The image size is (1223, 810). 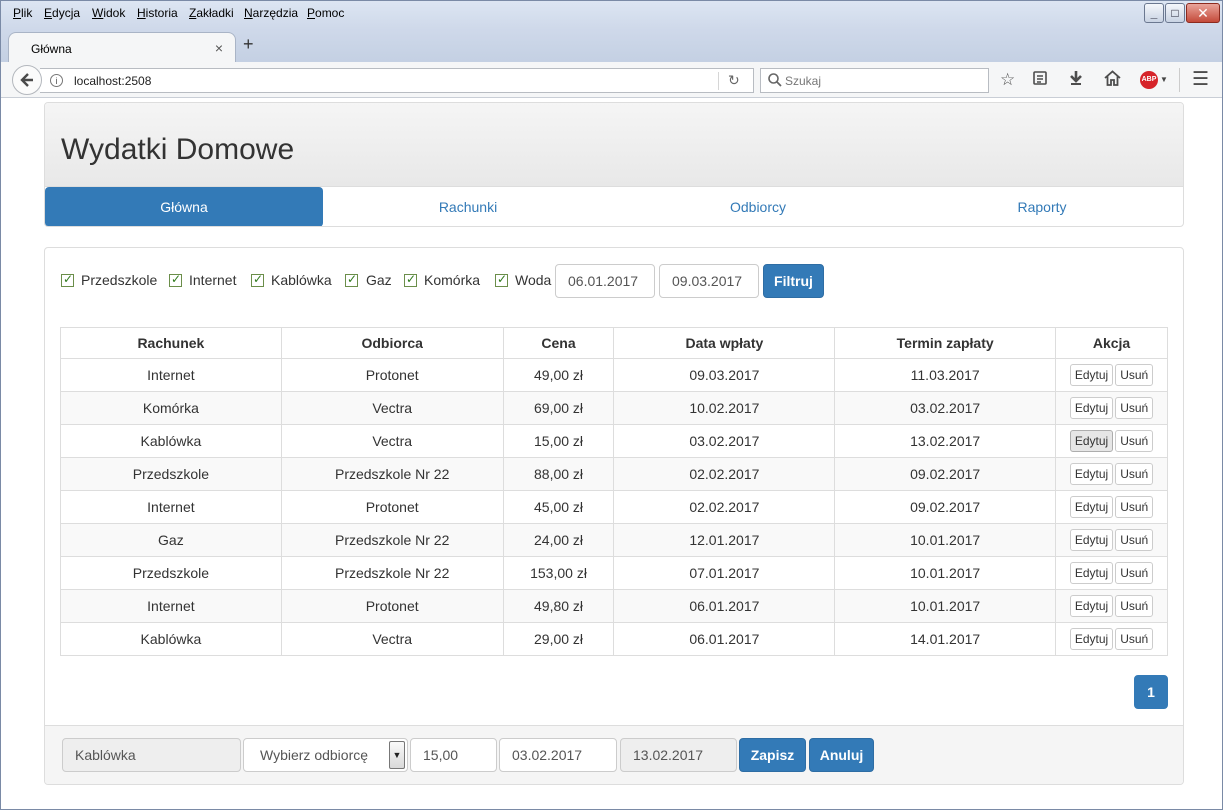 I want to click on cell-recipient: Vectra, so click(x=392, y=408).